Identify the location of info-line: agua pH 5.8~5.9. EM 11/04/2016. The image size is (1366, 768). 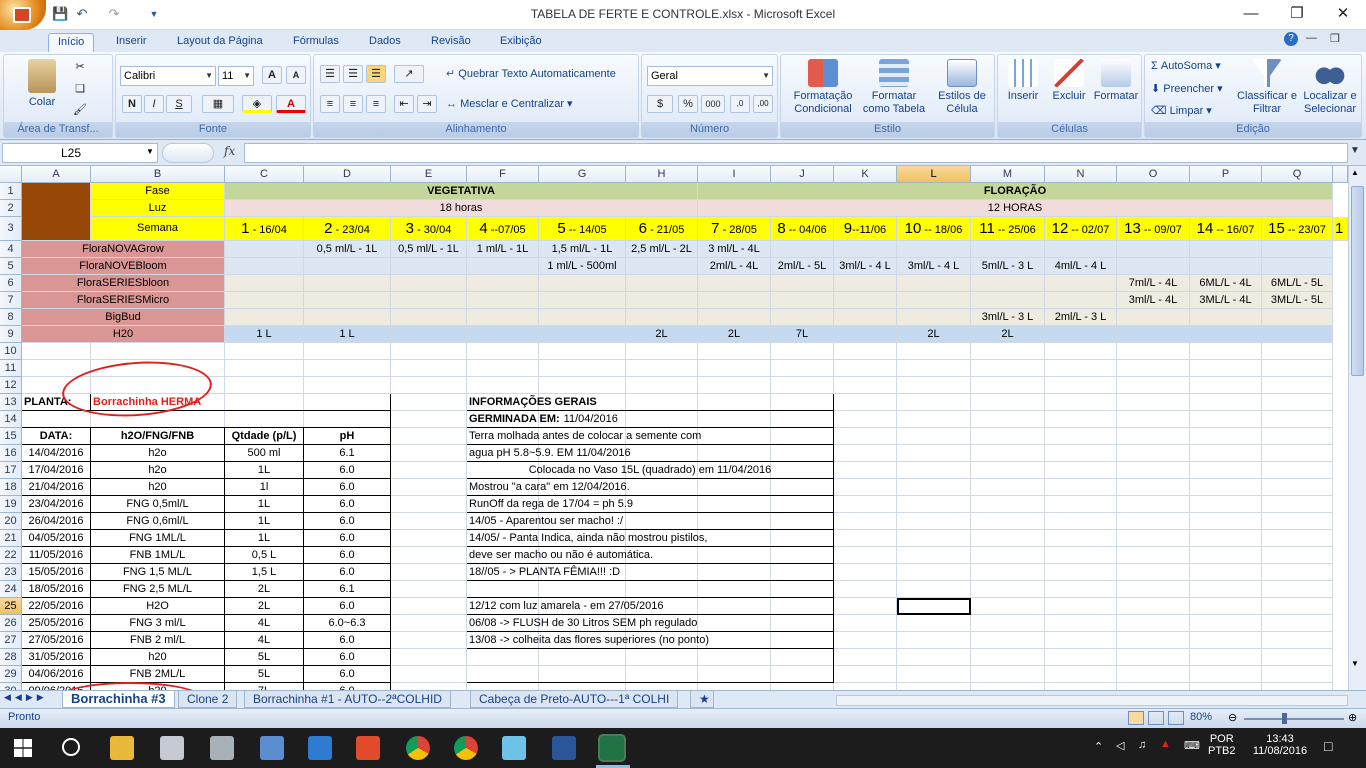
(650, 453).